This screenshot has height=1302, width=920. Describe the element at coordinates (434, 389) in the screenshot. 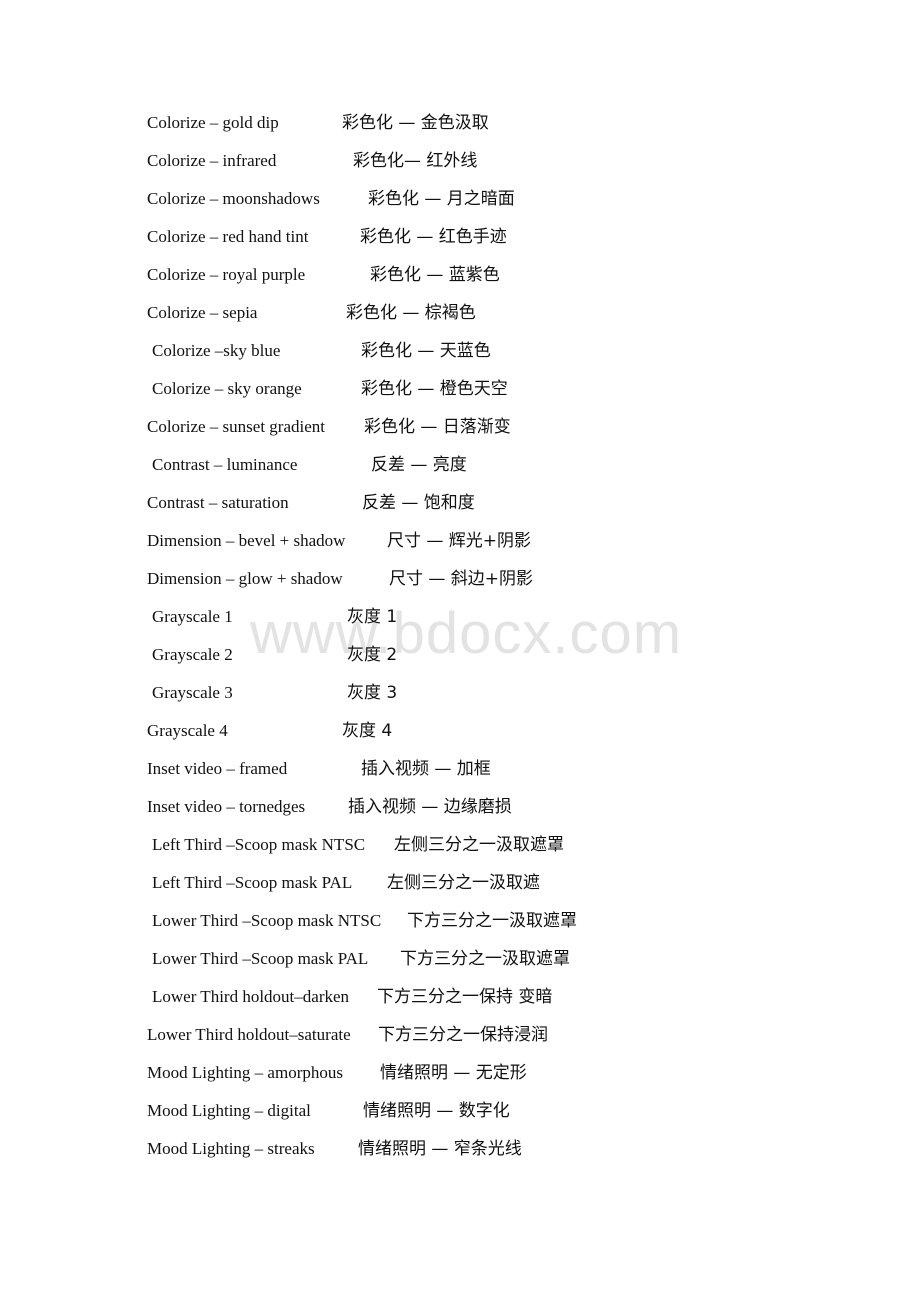

I see `chinese-term: 彩色化 — 橙色天空` at that location.